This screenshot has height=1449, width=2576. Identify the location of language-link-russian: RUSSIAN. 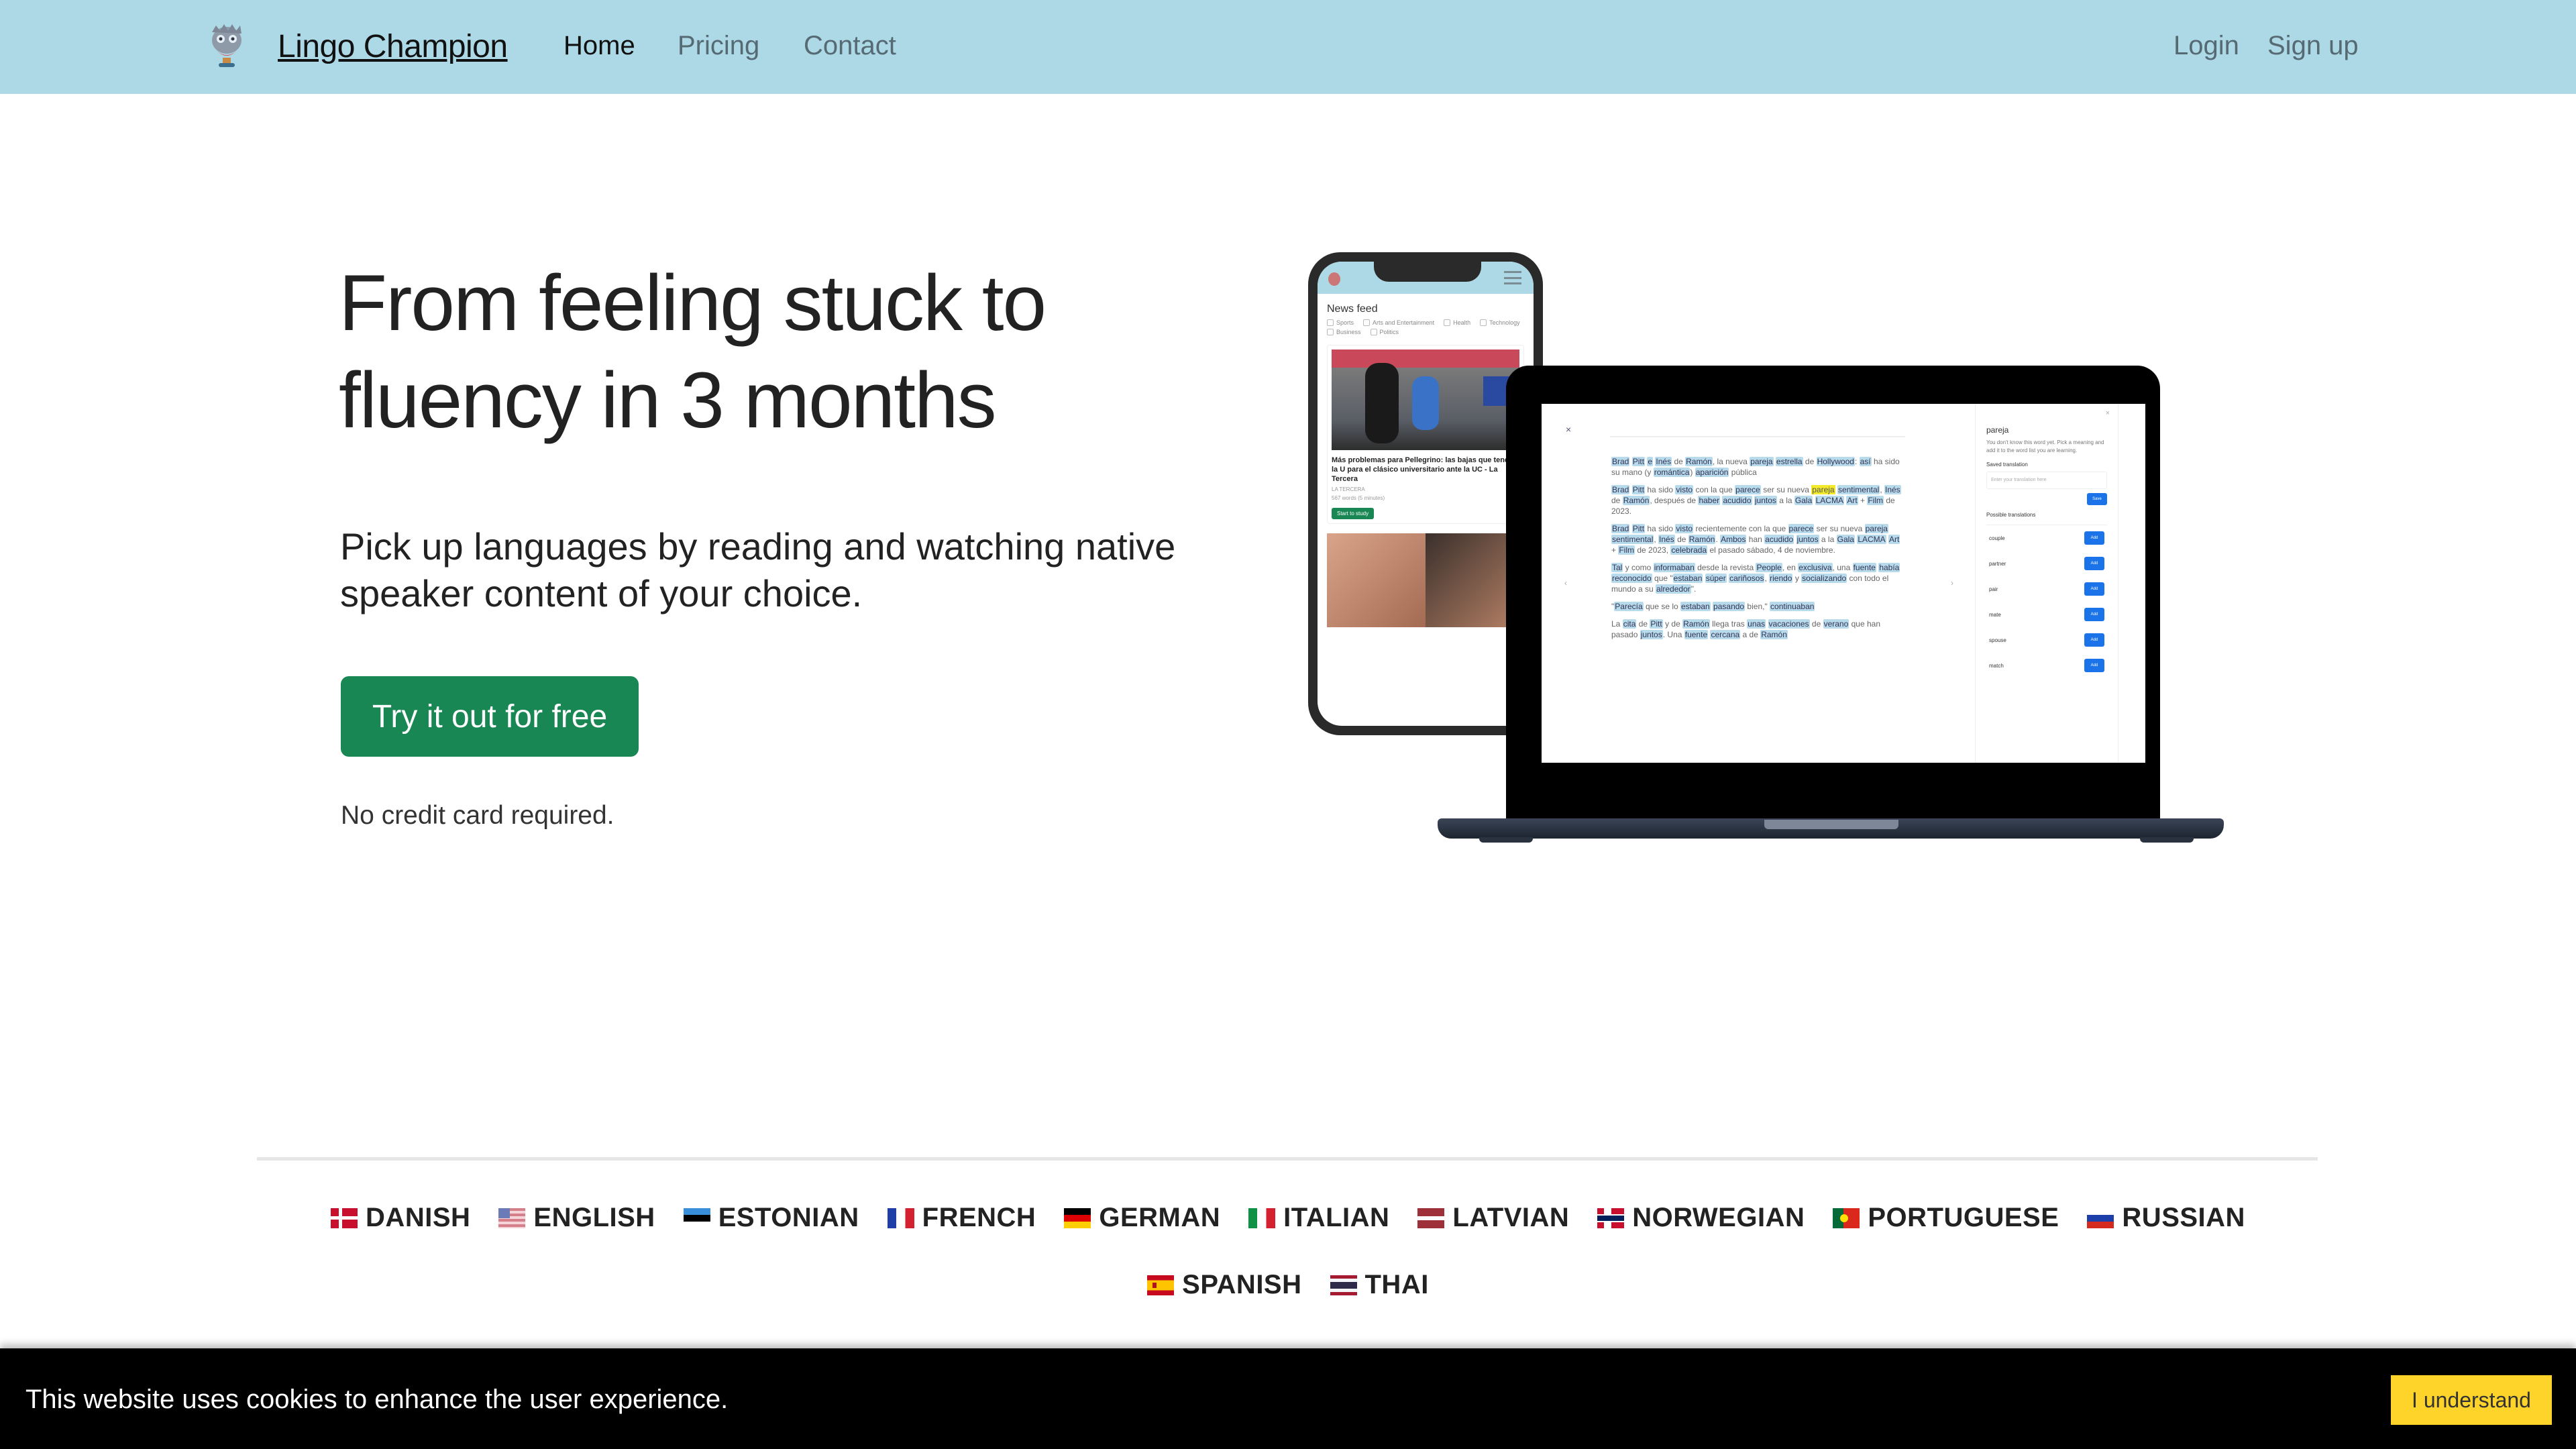
(2166, 1218).